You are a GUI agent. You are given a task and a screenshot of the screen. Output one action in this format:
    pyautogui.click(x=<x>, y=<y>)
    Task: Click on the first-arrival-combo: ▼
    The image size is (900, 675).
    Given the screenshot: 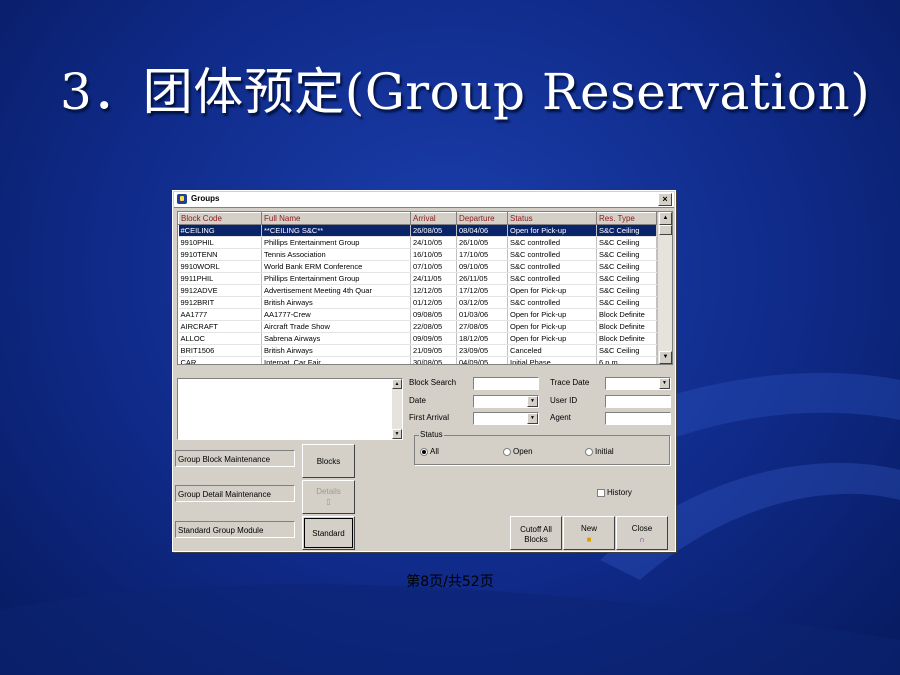 What is the action you would take?
    pyautogui.click(x=506, y=418)
    